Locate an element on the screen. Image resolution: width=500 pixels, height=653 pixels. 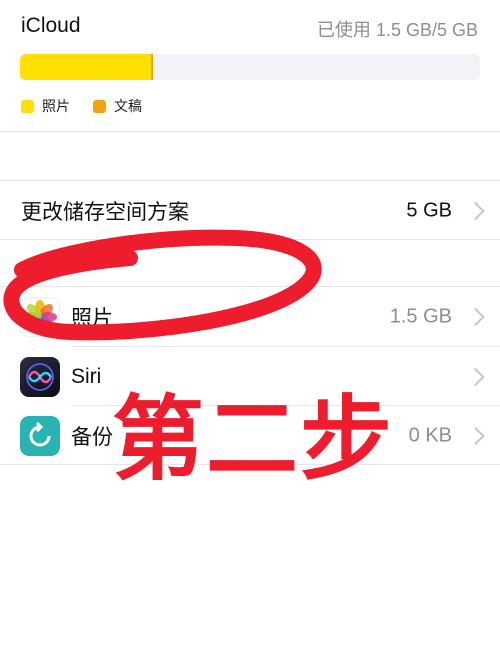
app-size: 1.5 GB is located at coordinates (420, 316).